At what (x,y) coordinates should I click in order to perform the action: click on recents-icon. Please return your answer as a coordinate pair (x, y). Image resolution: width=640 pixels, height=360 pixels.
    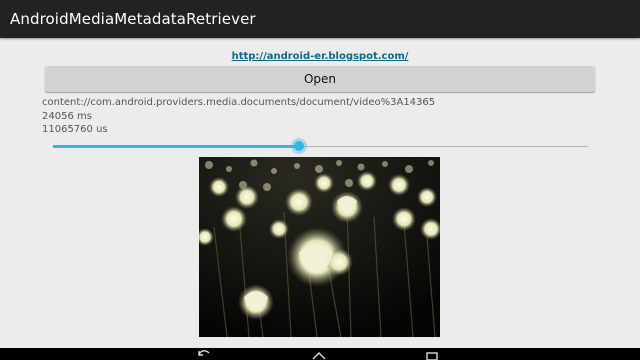
    Looking at the image, I should click on (432, 355).